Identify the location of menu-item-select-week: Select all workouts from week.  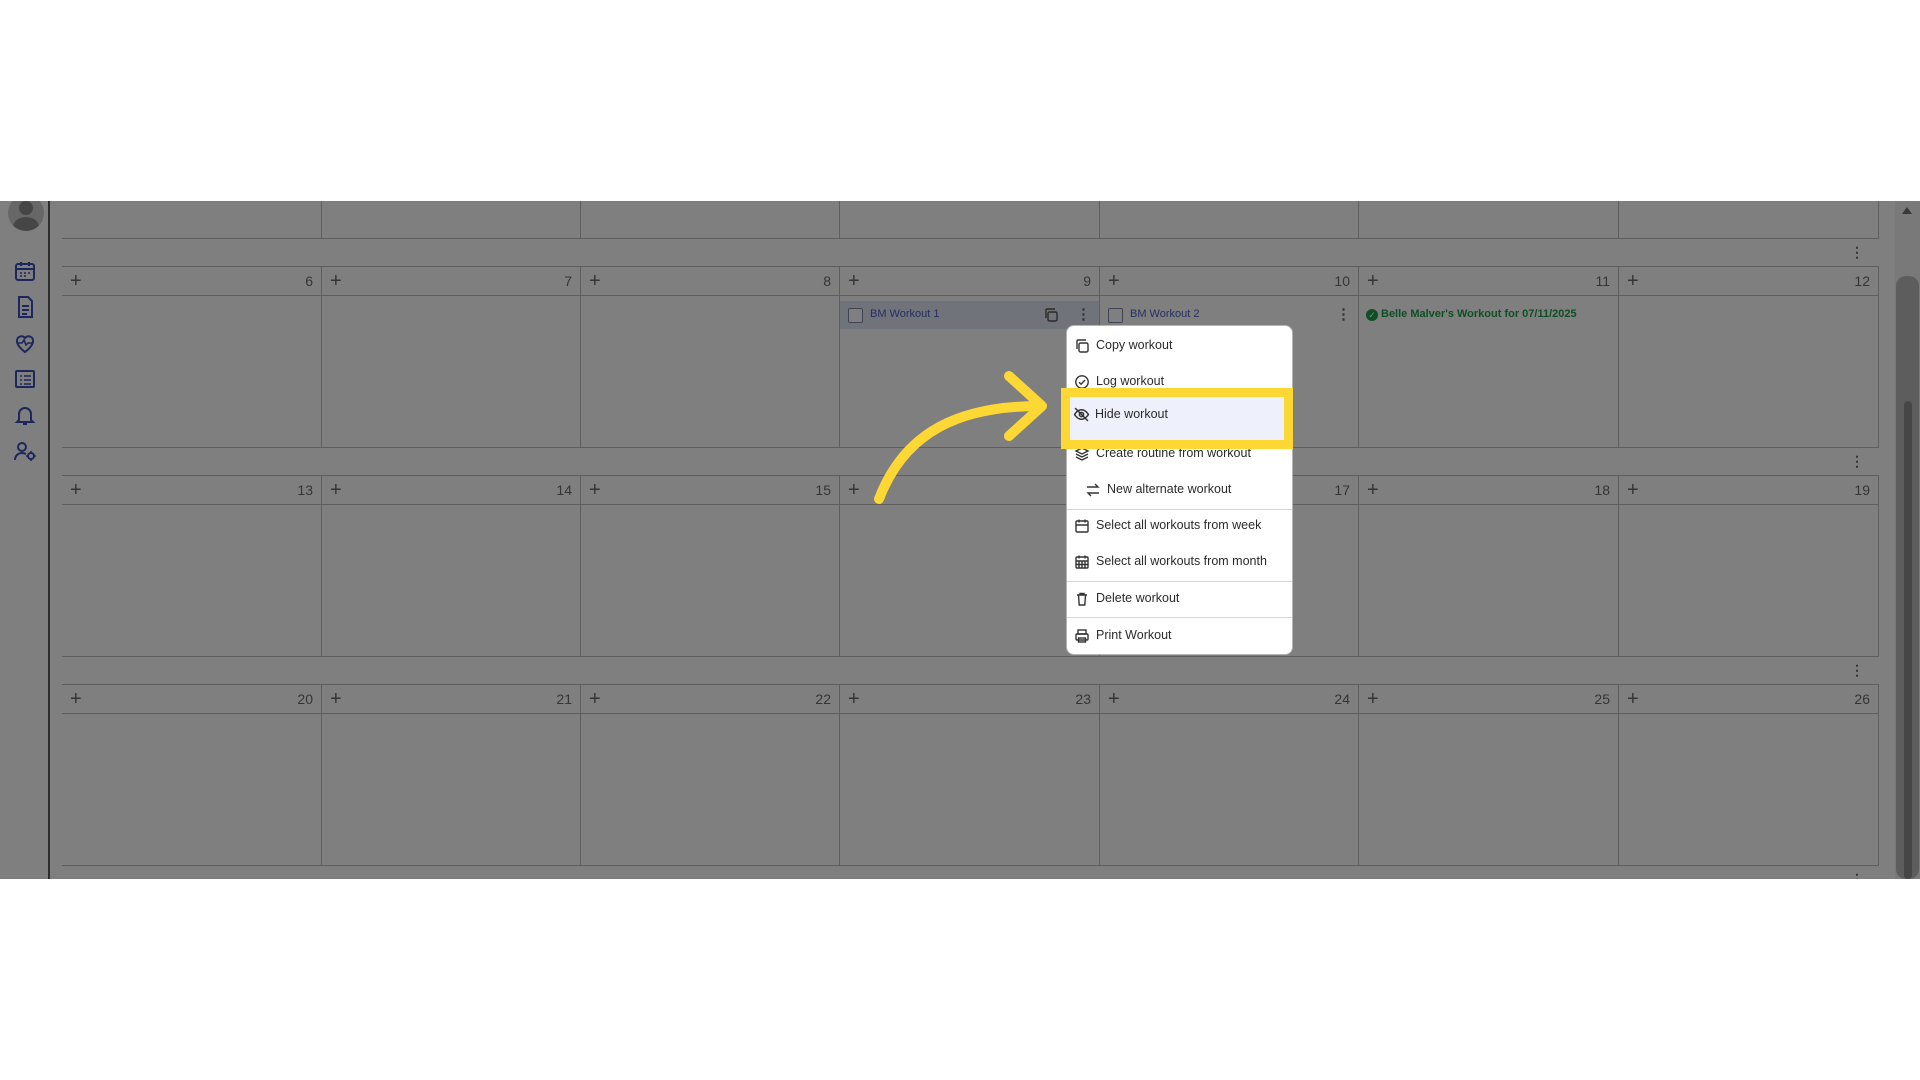
(1179, 526).